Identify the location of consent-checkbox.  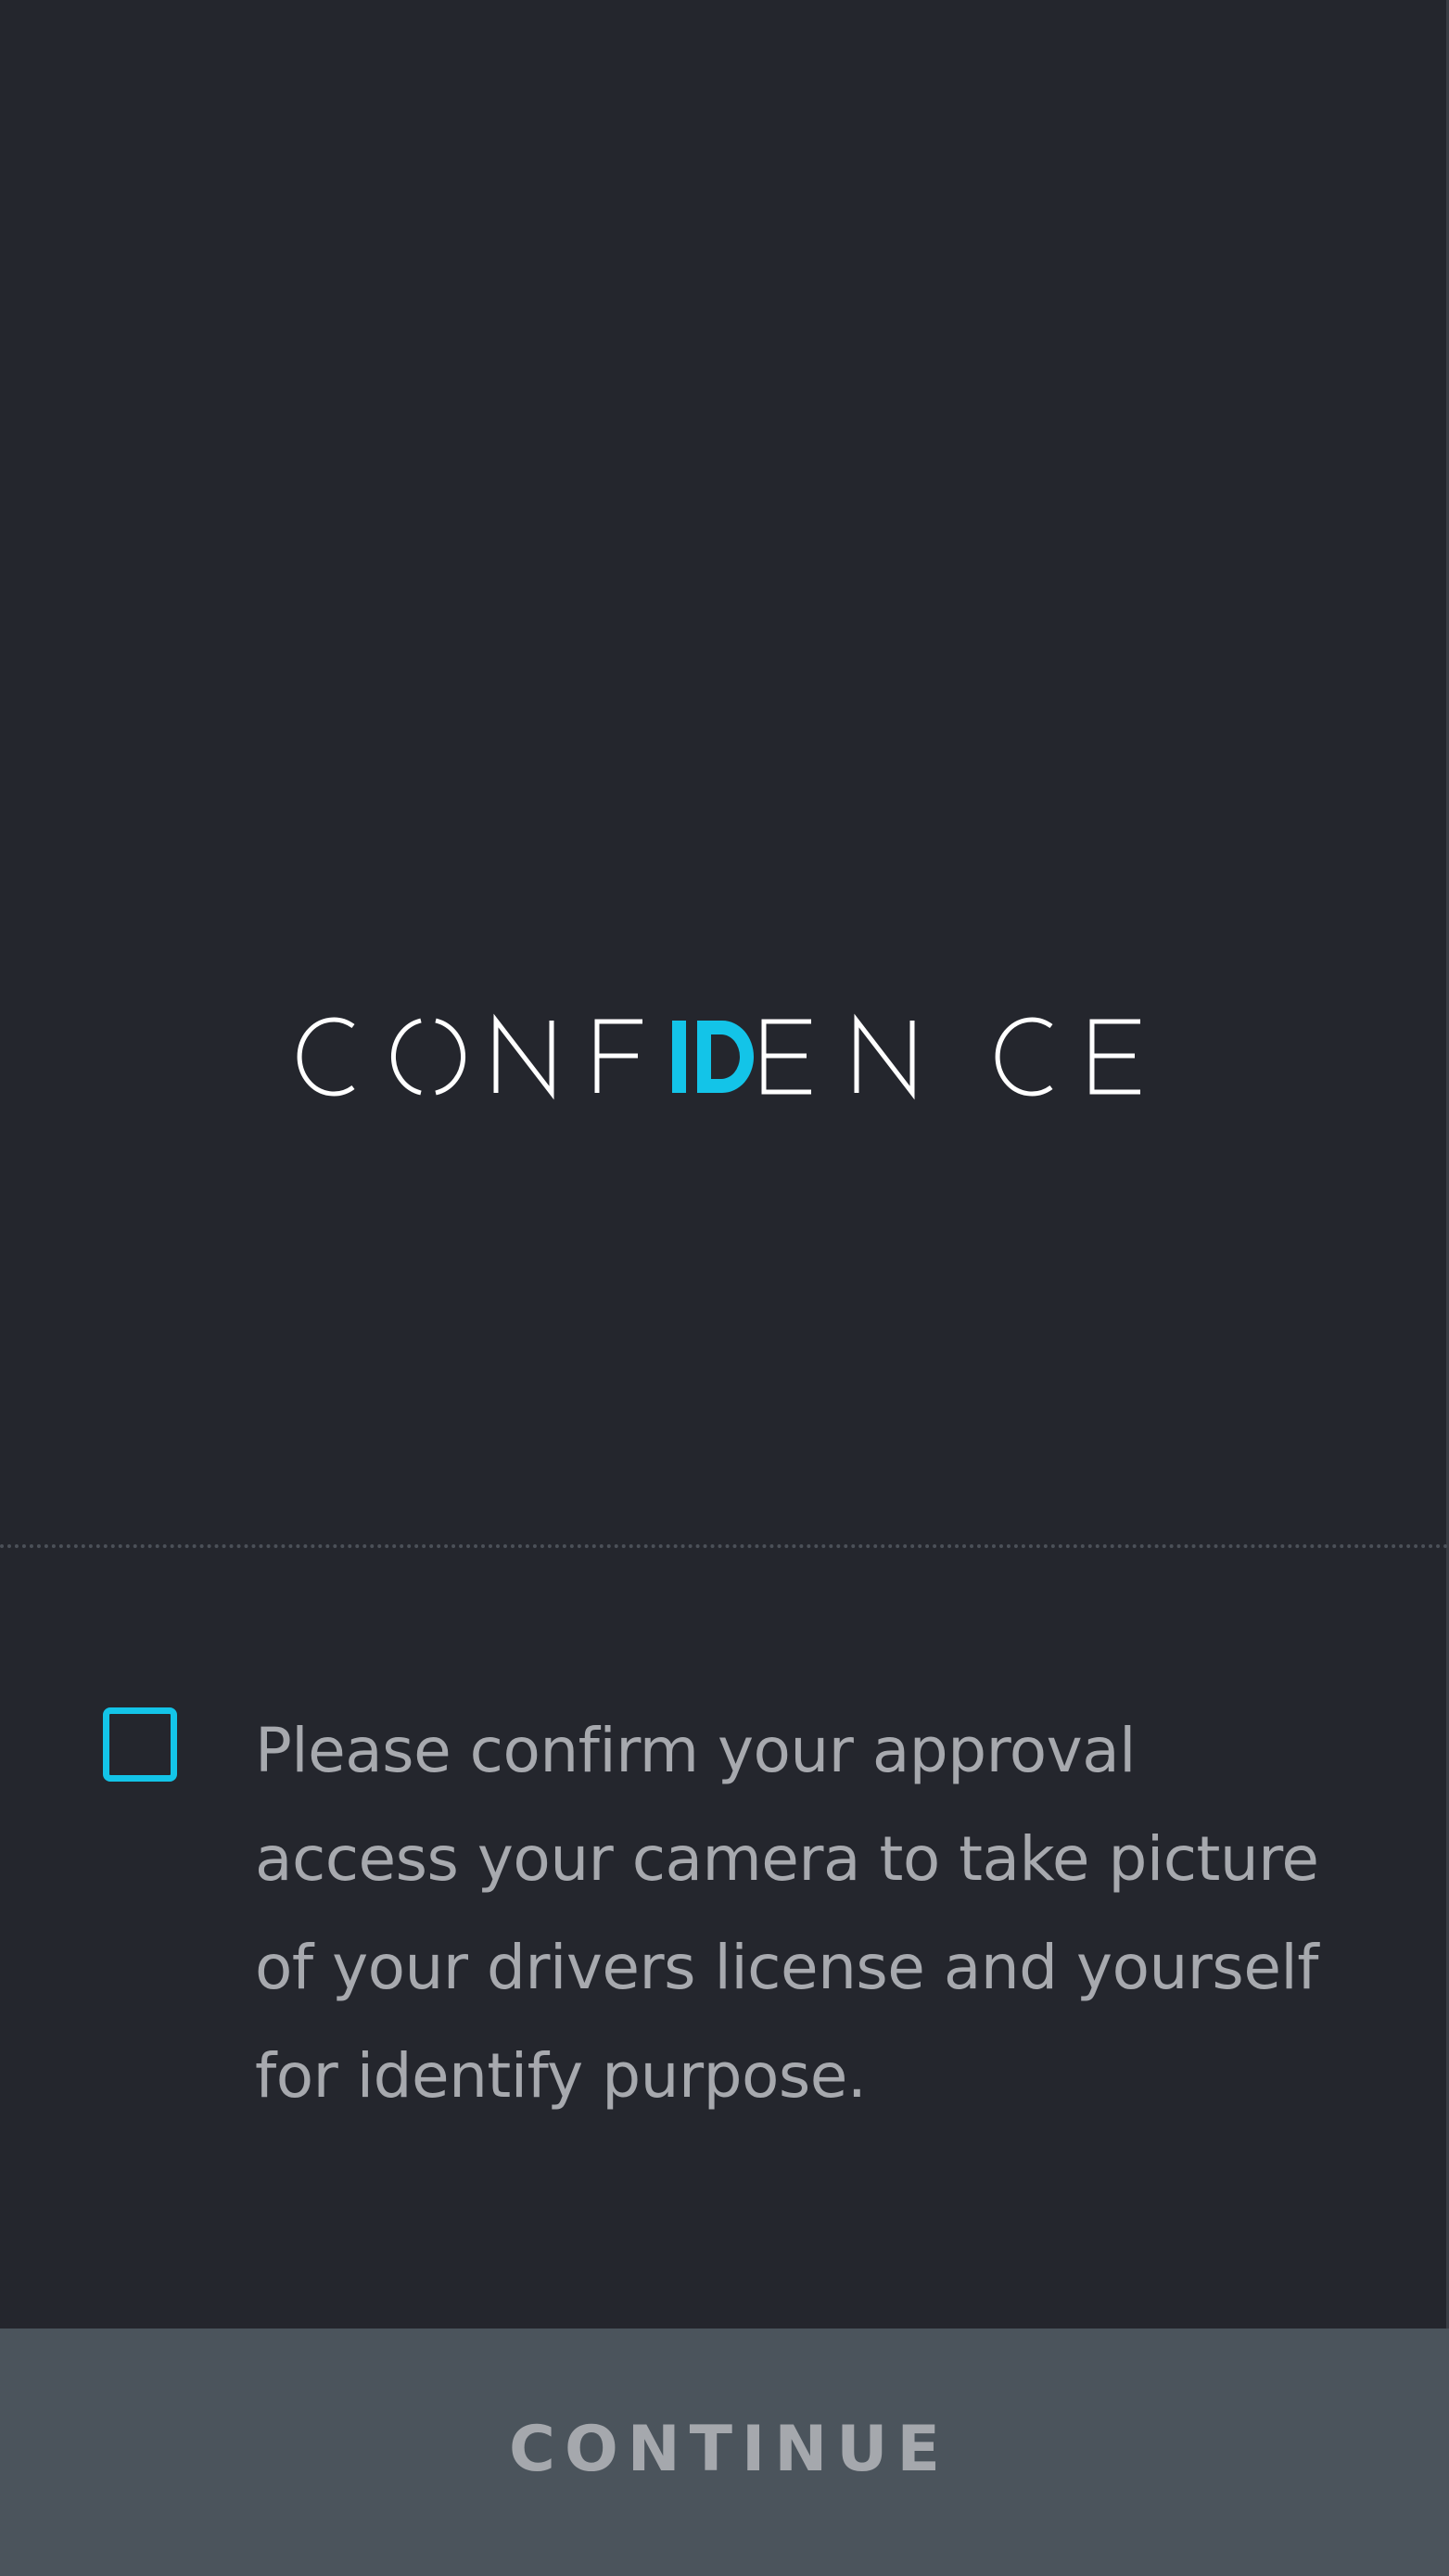
(140, 1744).